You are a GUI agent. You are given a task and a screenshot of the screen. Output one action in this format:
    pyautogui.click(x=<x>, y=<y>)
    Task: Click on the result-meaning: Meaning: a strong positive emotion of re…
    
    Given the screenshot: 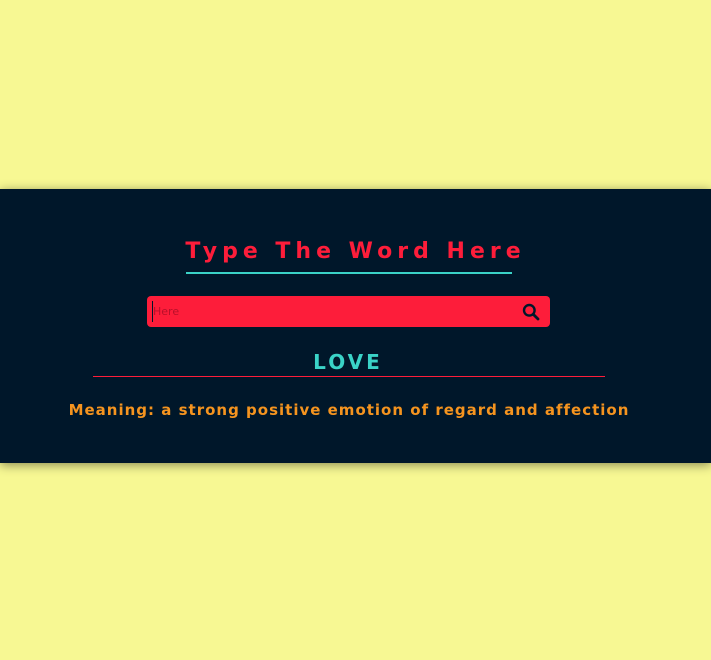 What is the action you would take?
    pyautogui.click(x=349, y=410)
    